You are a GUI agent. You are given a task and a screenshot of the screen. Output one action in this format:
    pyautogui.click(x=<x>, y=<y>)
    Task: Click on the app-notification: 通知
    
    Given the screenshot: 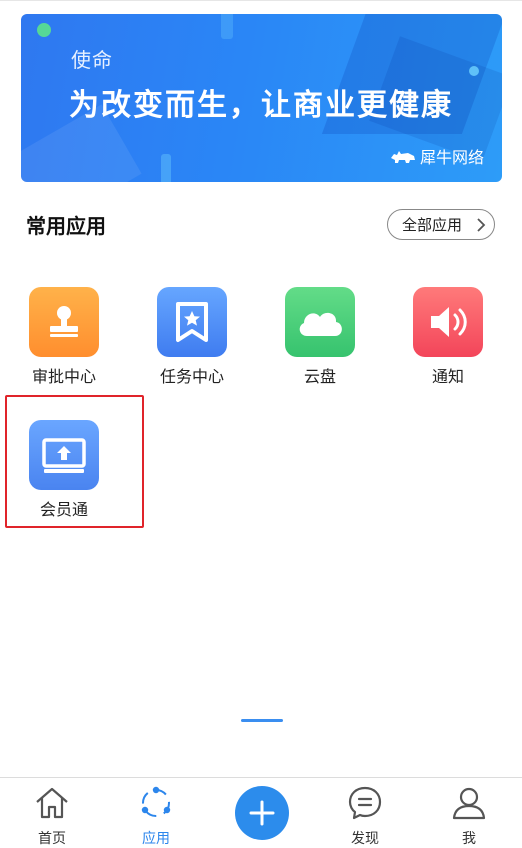 What is the action you would take?
    pyautogui.click(x=448, y=337)
    